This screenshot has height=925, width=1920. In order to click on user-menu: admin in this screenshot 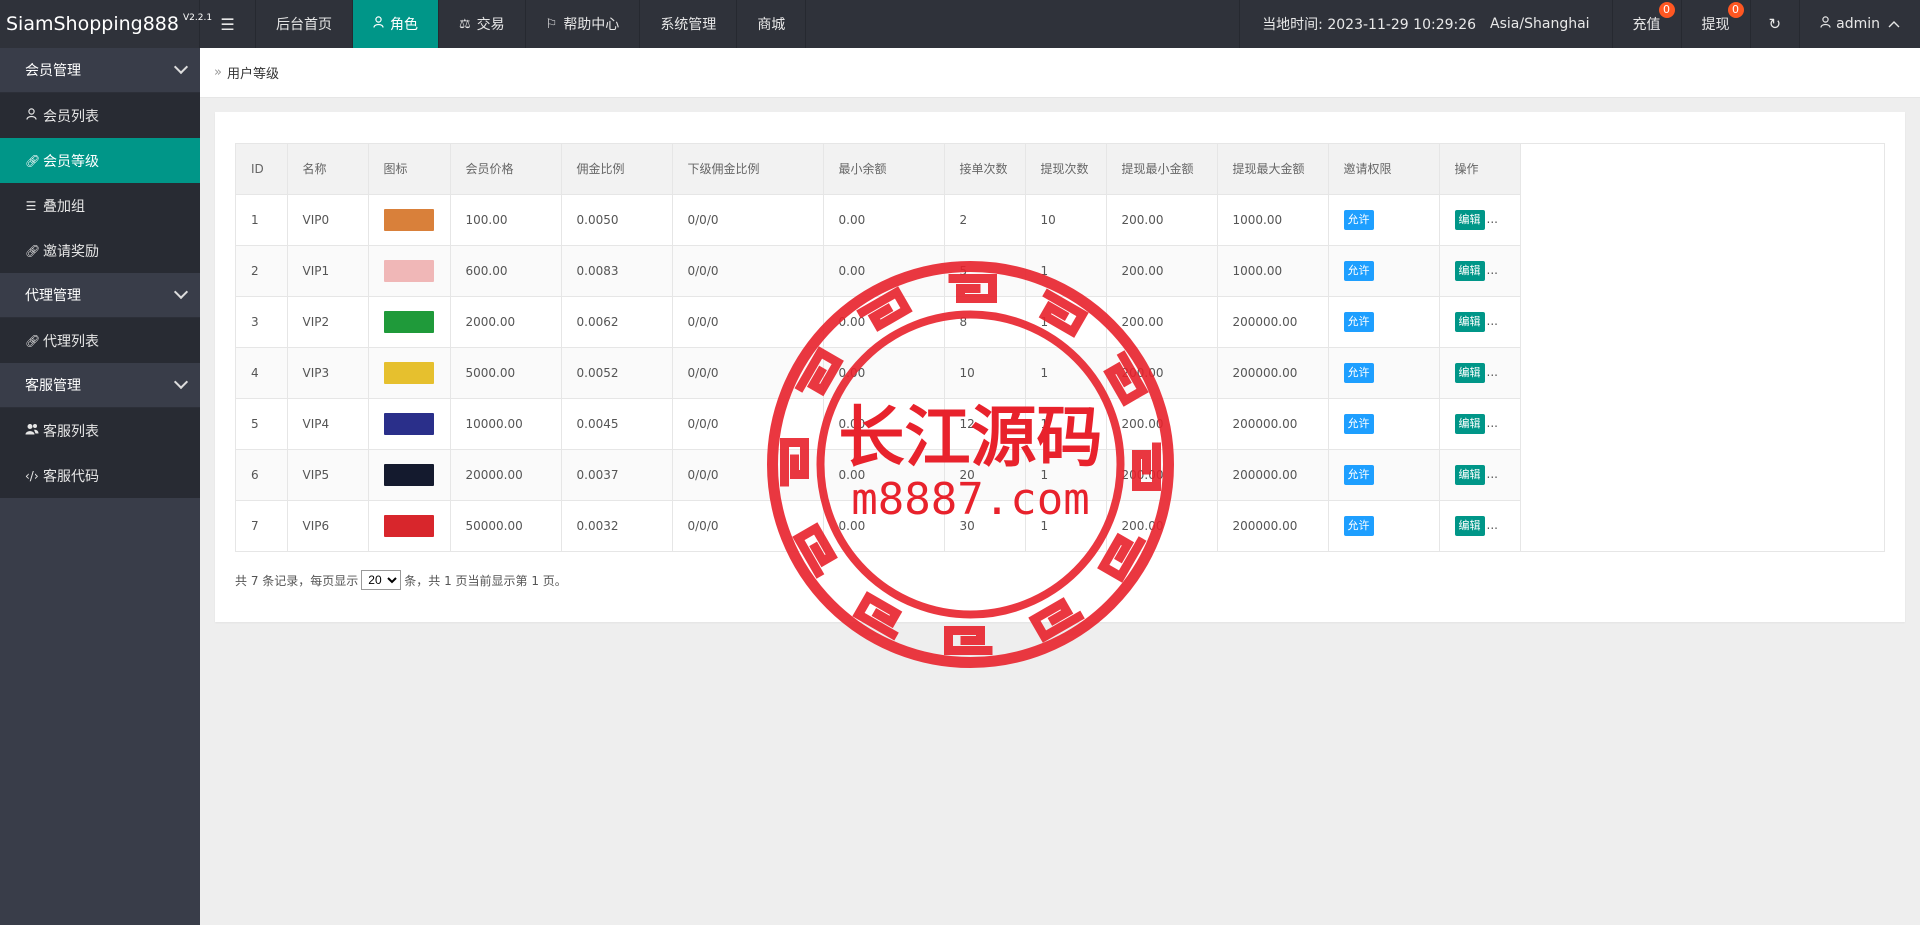, I will do `click(1860, 24)`.